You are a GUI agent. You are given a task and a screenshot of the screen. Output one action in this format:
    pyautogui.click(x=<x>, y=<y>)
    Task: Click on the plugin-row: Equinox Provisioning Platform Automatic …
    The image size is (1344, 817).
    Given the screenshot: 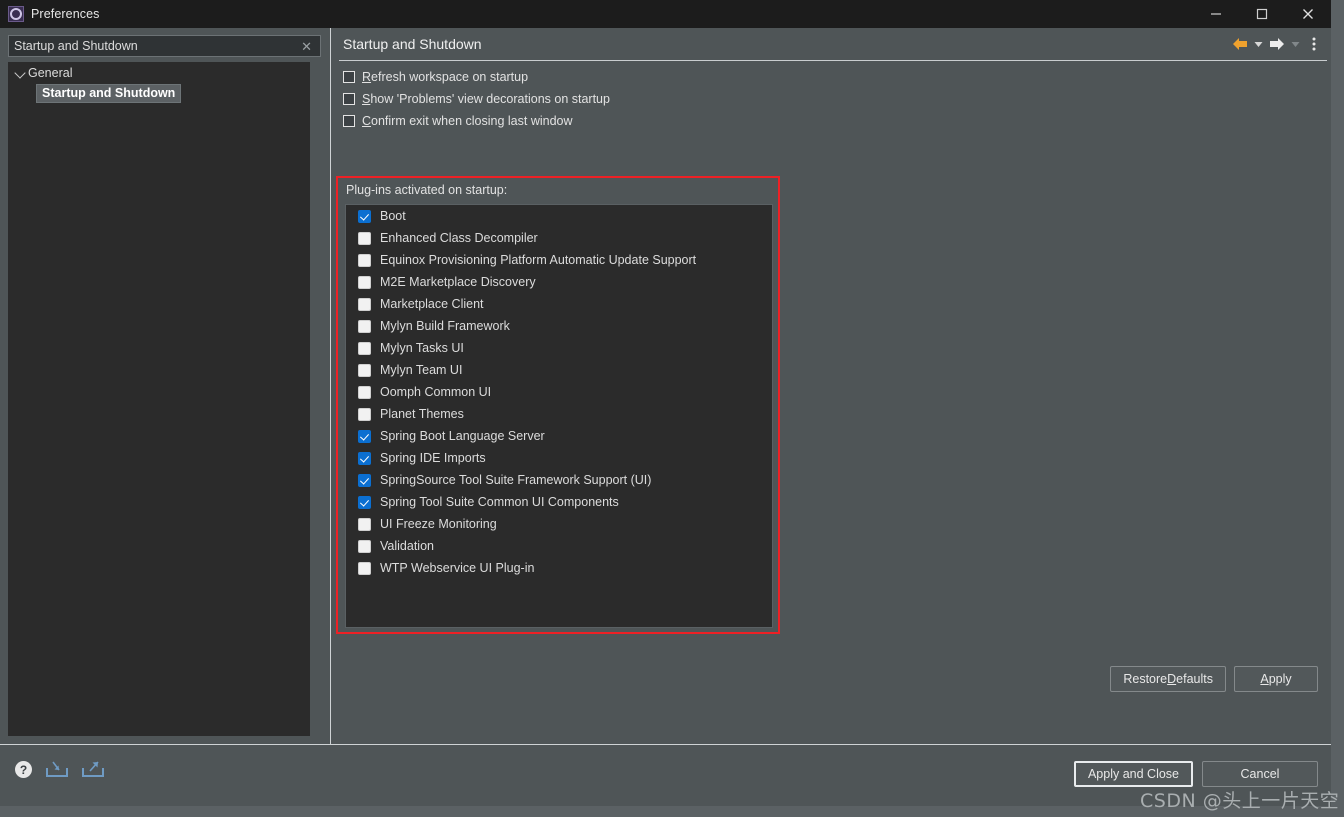 What is the action you would take?
    pyautogui.click(x=559, y=260)
    